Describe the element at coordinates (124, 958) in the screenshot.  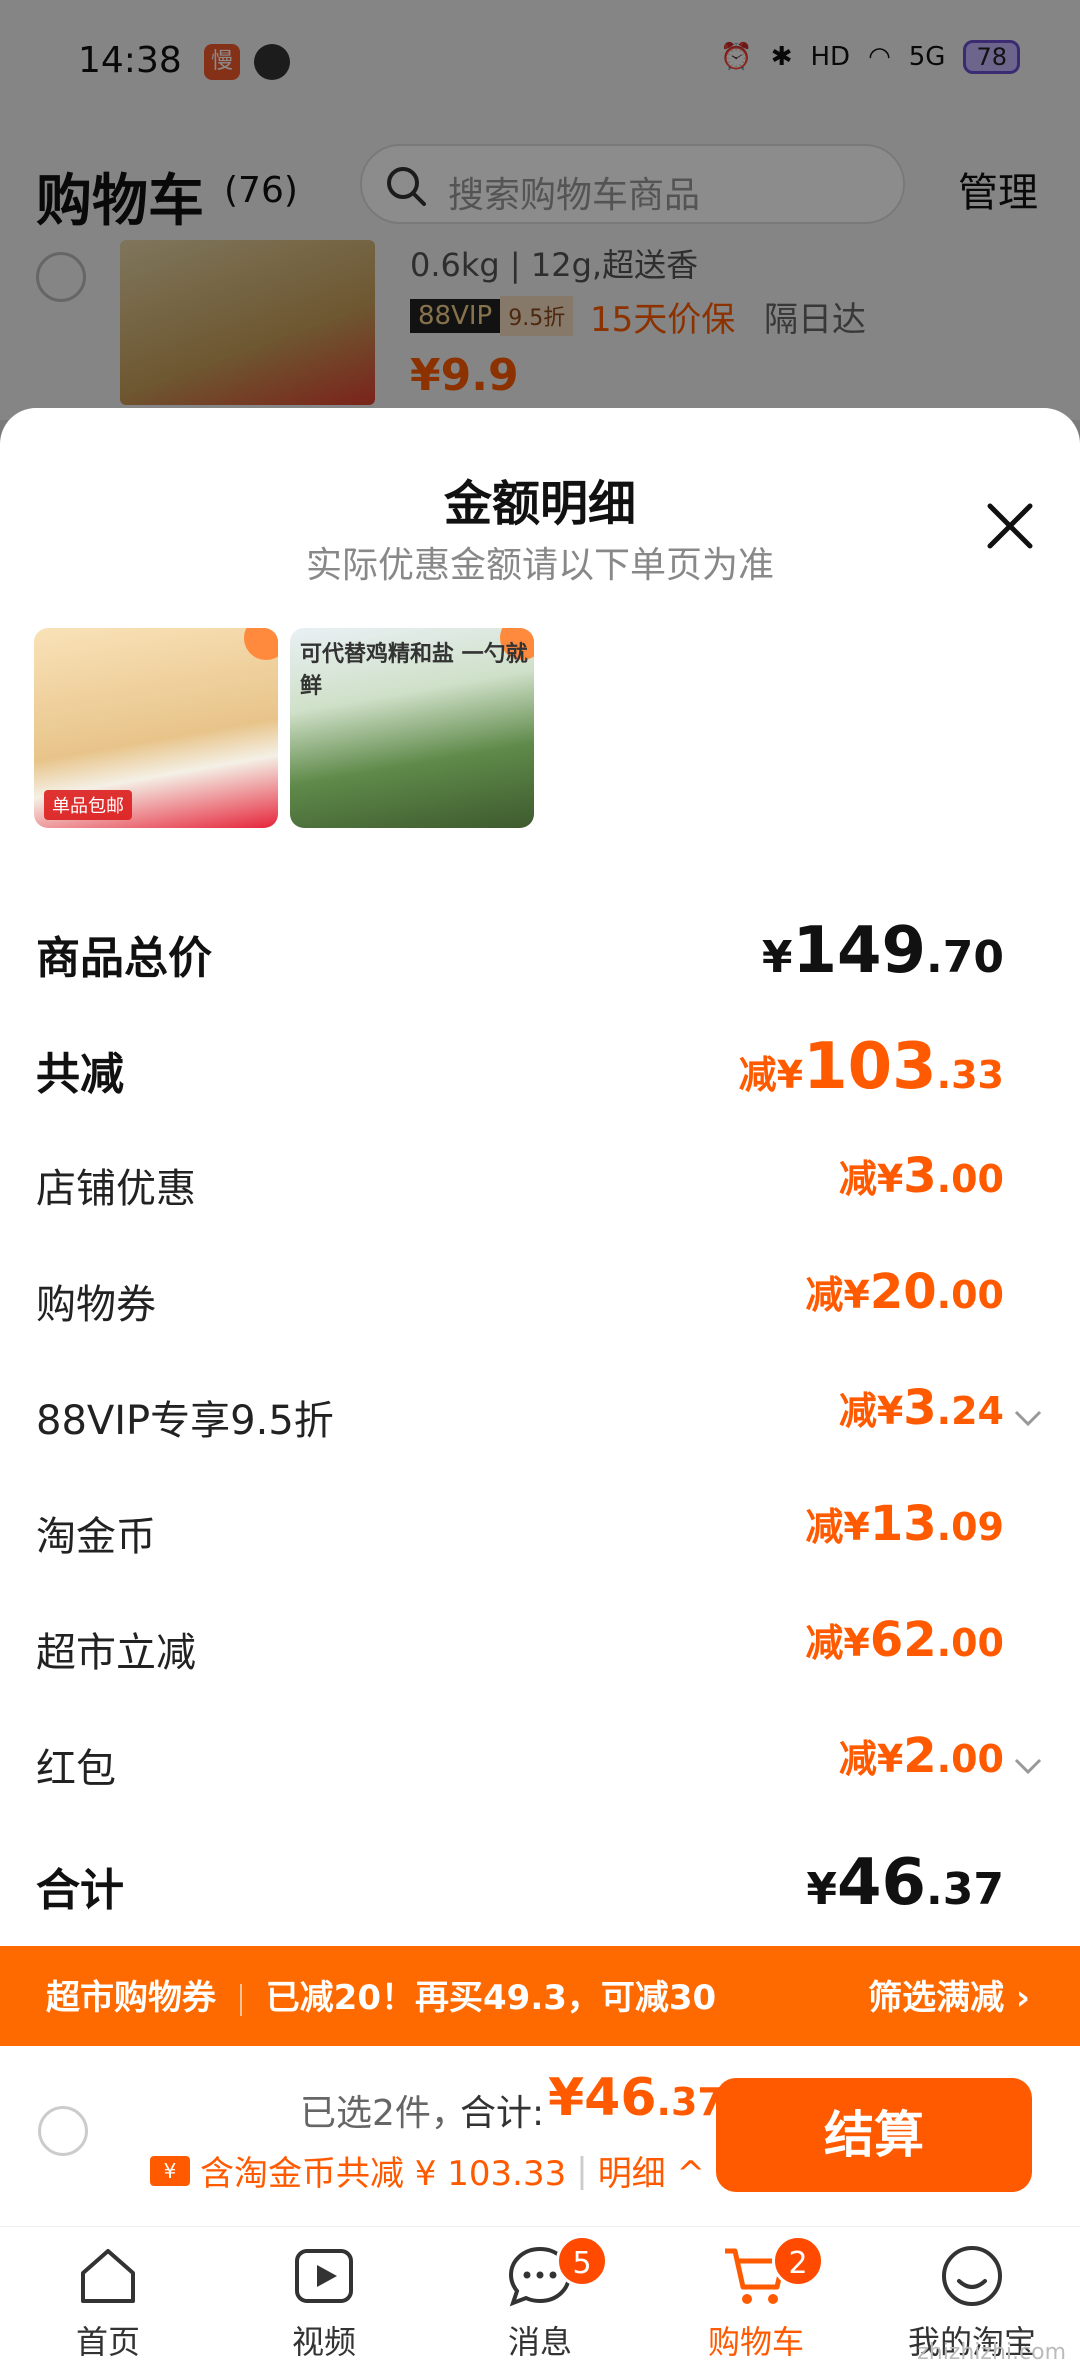
I see `row-label: 商品总价` at that location.